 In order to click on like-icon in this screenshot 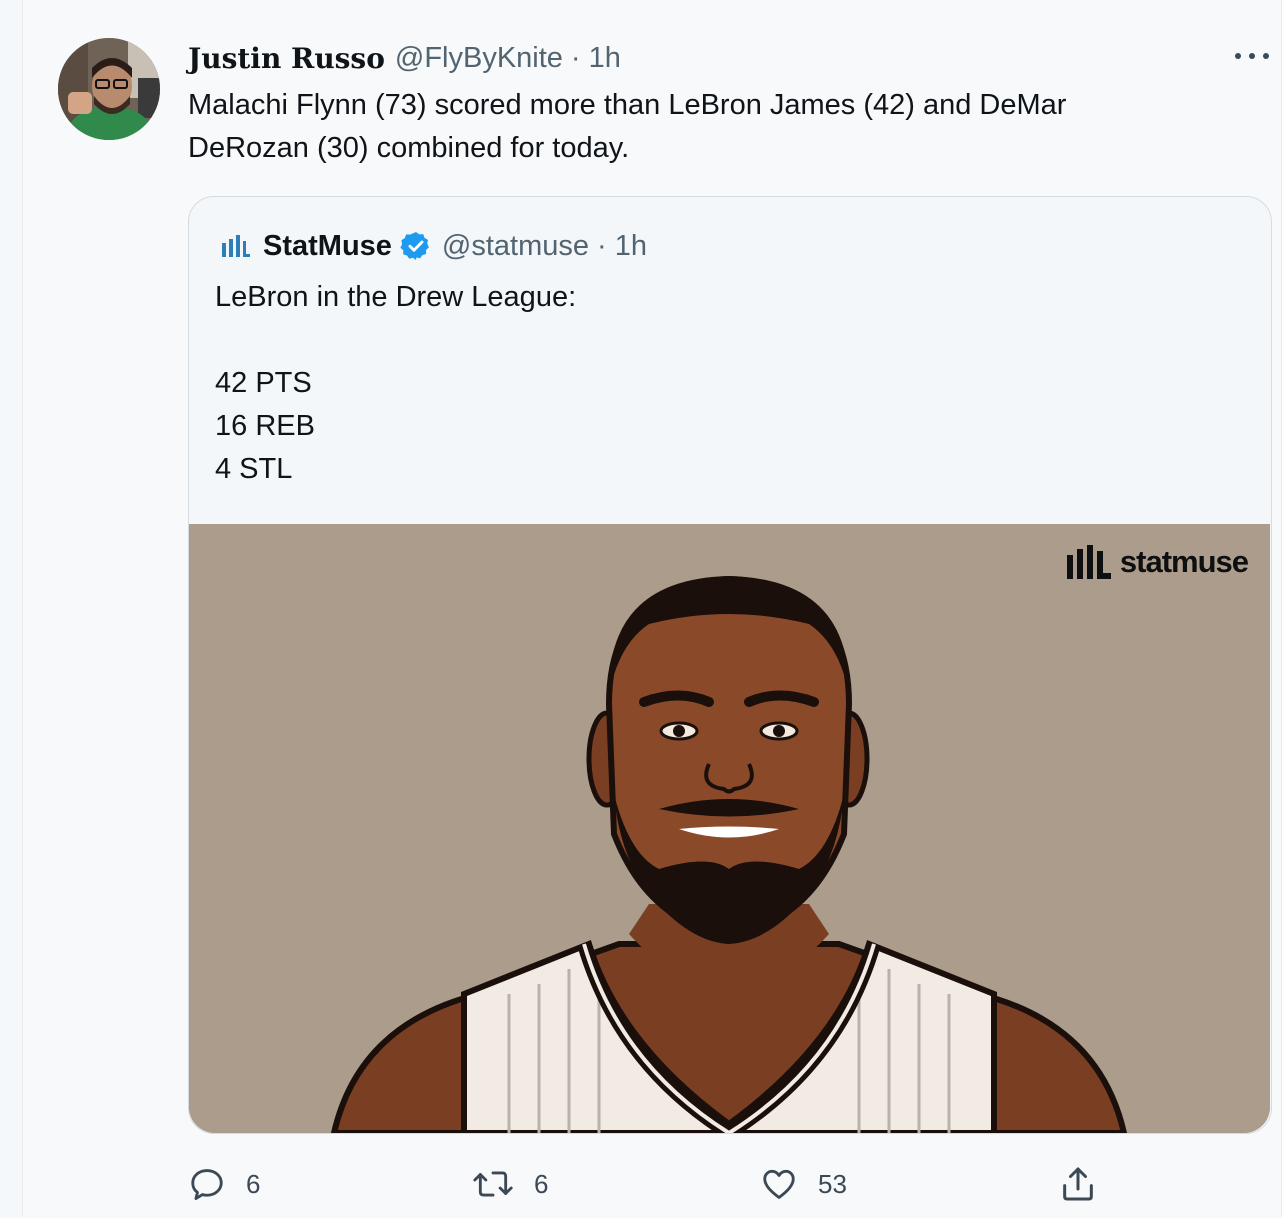, I will do `click(779, 1184)`.